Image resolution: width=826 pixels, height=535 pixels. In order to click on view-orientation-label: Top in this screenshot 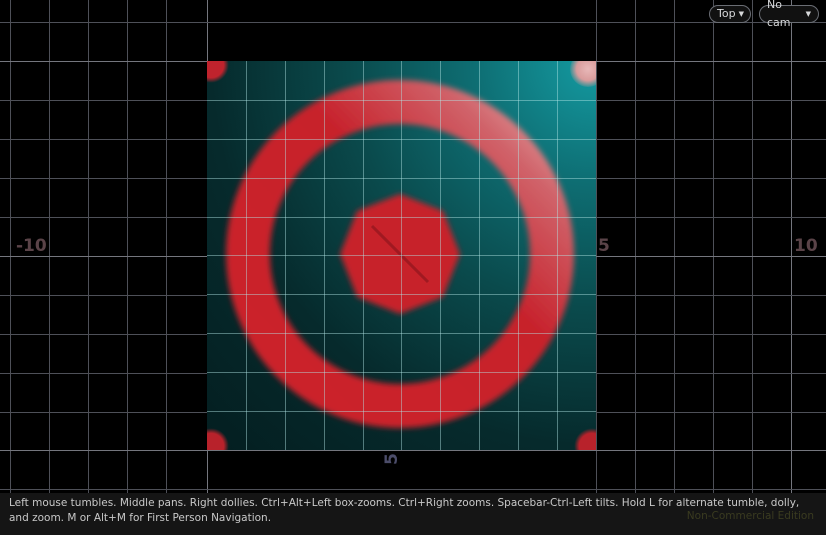, I will do `click(726, 13)`.